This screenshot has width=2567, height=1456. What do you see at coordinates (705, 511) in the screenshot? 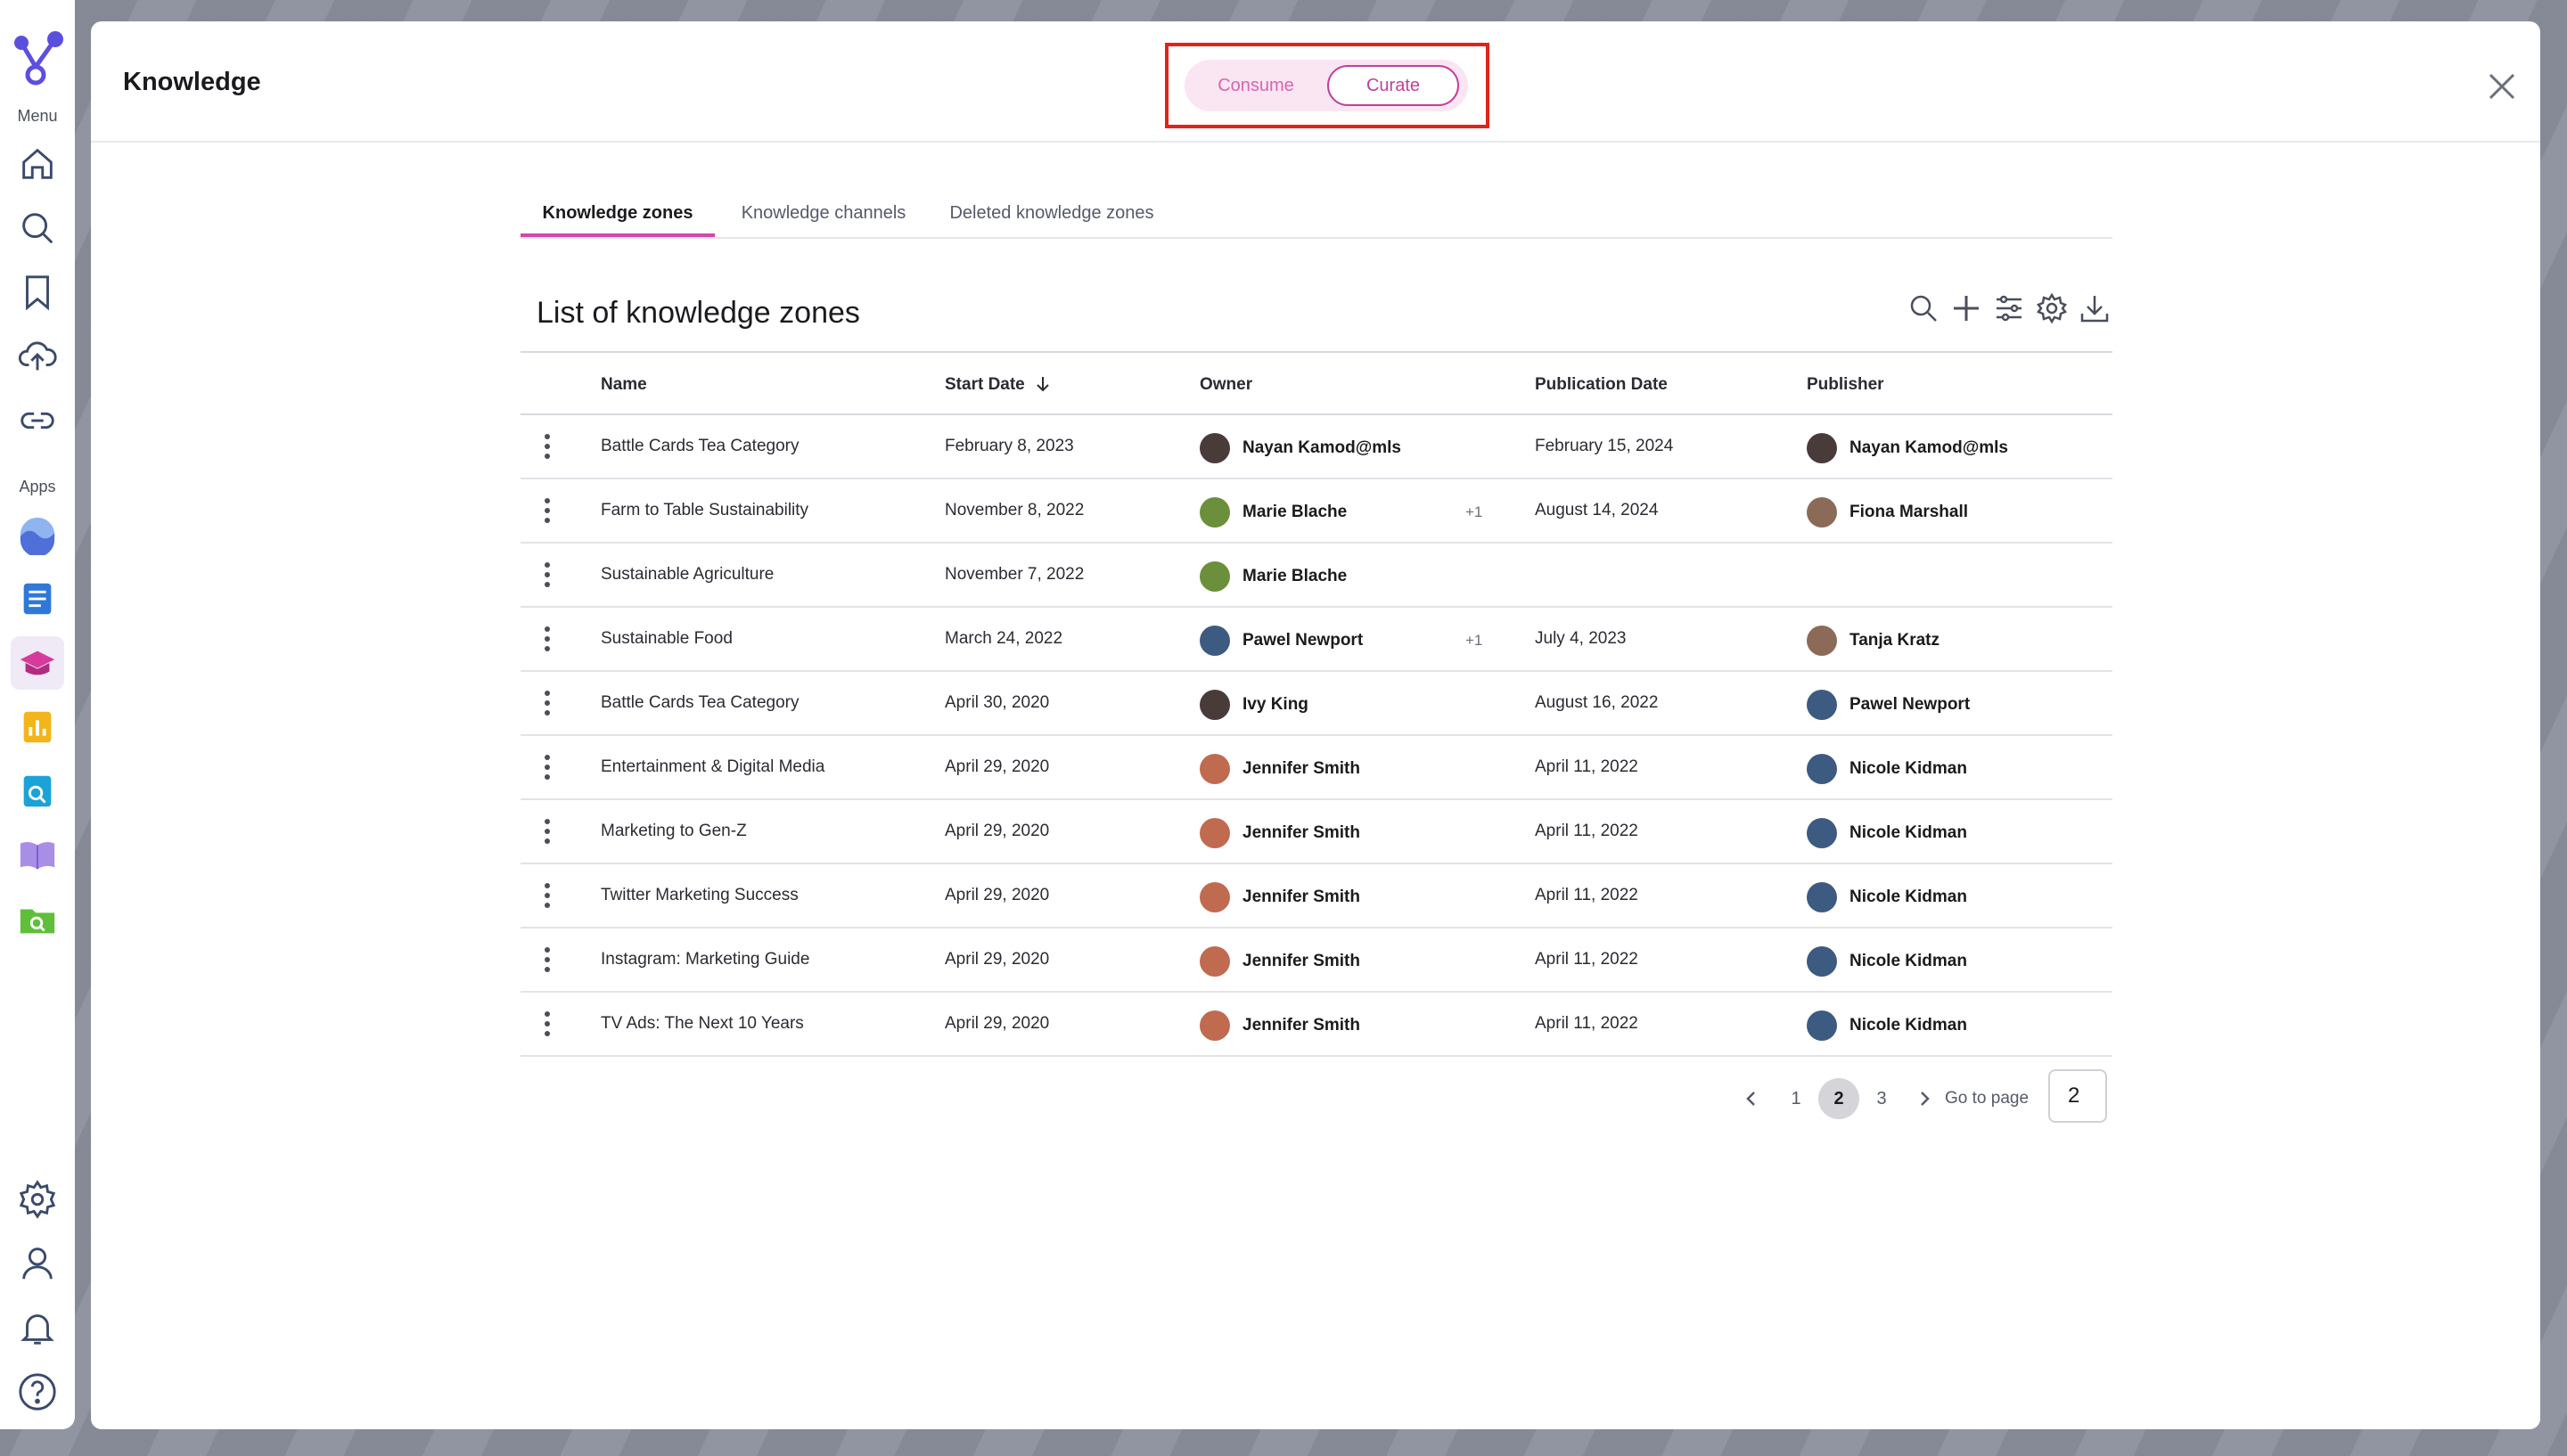
I see `zone-name-cell: Farm to Table Sustainability` at bounding box center [705, 511].